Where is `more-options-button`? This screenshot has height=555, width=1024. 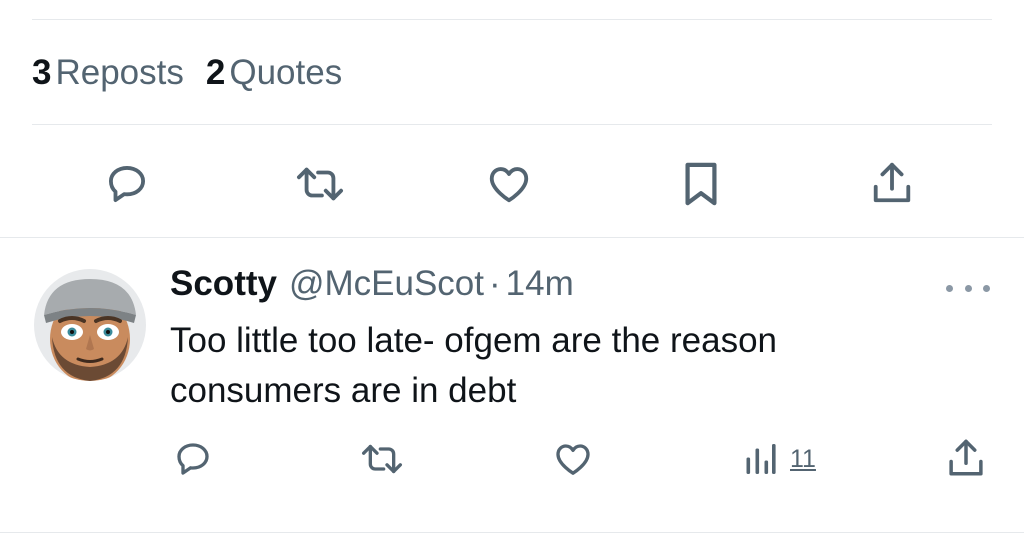 more-options-button is located at coordinates (968, 288).